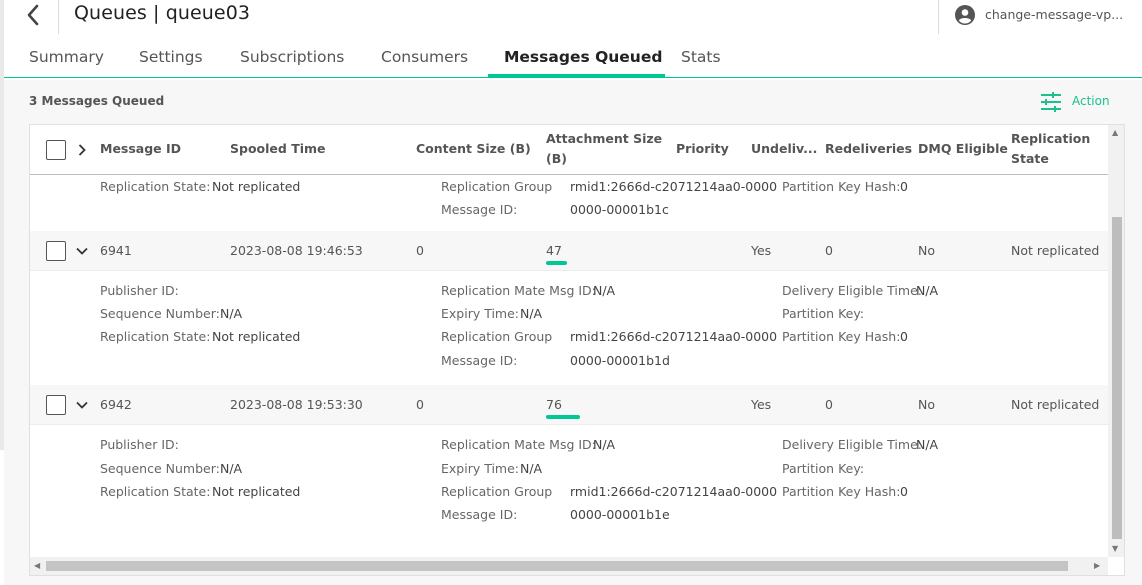 This screenshot has height=585, width=1142. Describe the element at coordinates (573, 77) in the screenshot. I see `tab-bar-divider` at that location.